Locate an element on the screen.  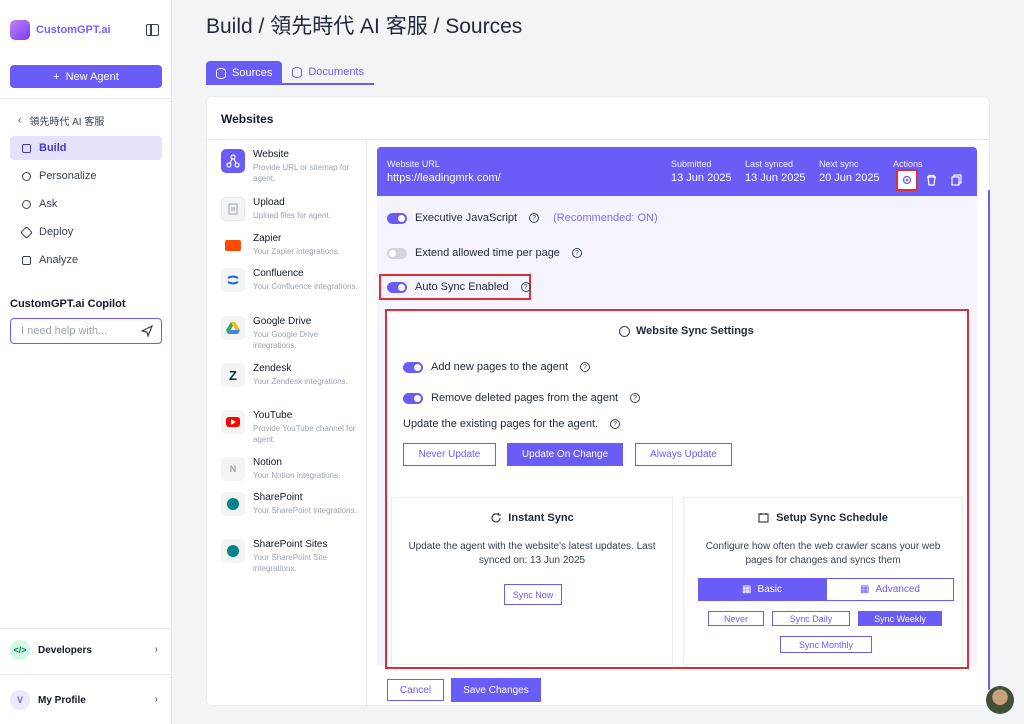
scrollbar is located at coordinates (989, 440).